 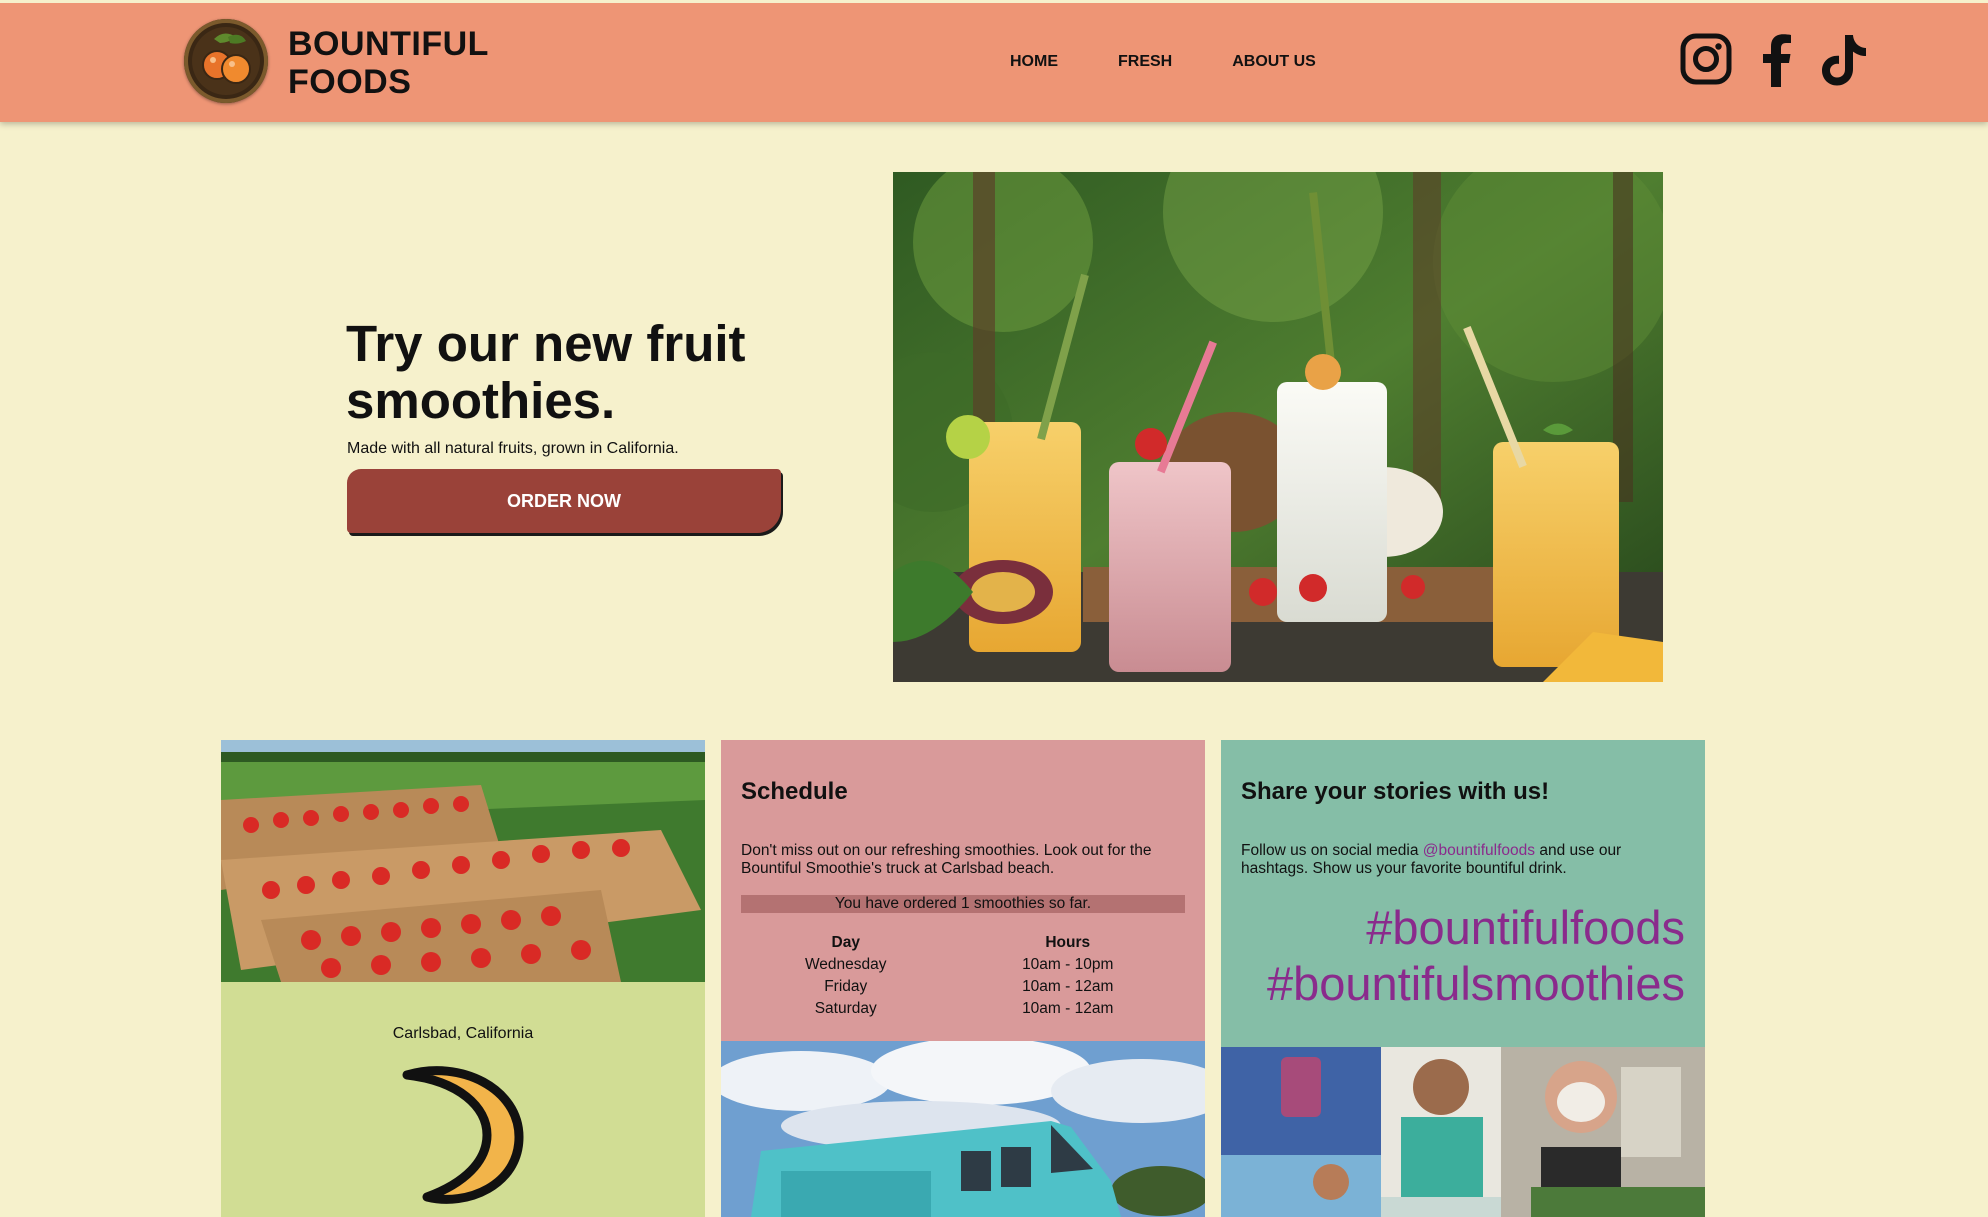 I want to click on brand-line-1: BOUNTIFUL, so click(x=388, y=44).